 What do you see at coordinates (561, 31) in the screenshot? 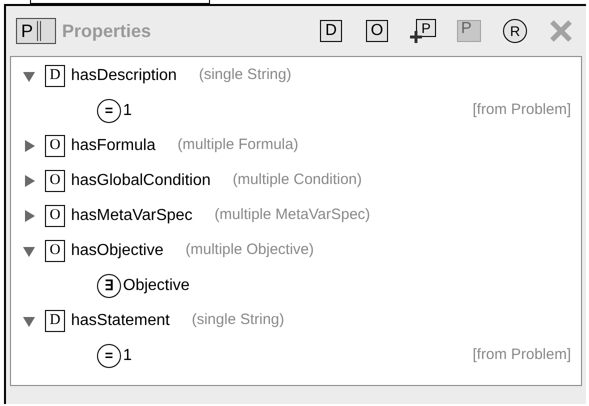
I see `delete-icon` at bounding box center [561, 31].